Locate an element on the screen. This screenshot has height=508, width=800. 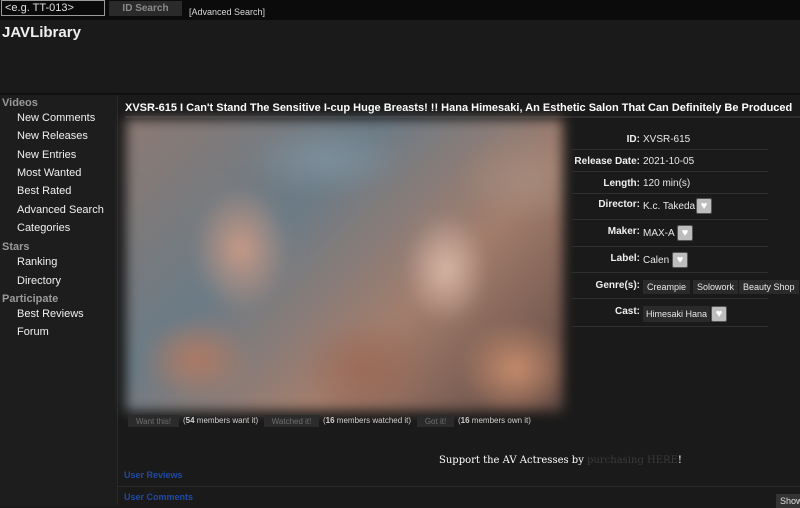
director-link: K.c. Takeda is located at coordinates (669, 206).